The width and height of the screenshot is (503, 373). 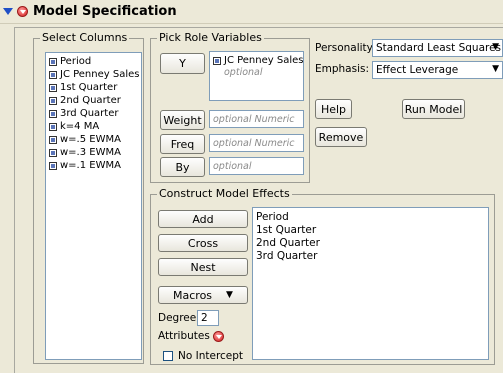 What do you see at coordinates (256, 119) in the screenshot?
I see `weight-role-field: optional Numeric` at bounding box center [256, 119].